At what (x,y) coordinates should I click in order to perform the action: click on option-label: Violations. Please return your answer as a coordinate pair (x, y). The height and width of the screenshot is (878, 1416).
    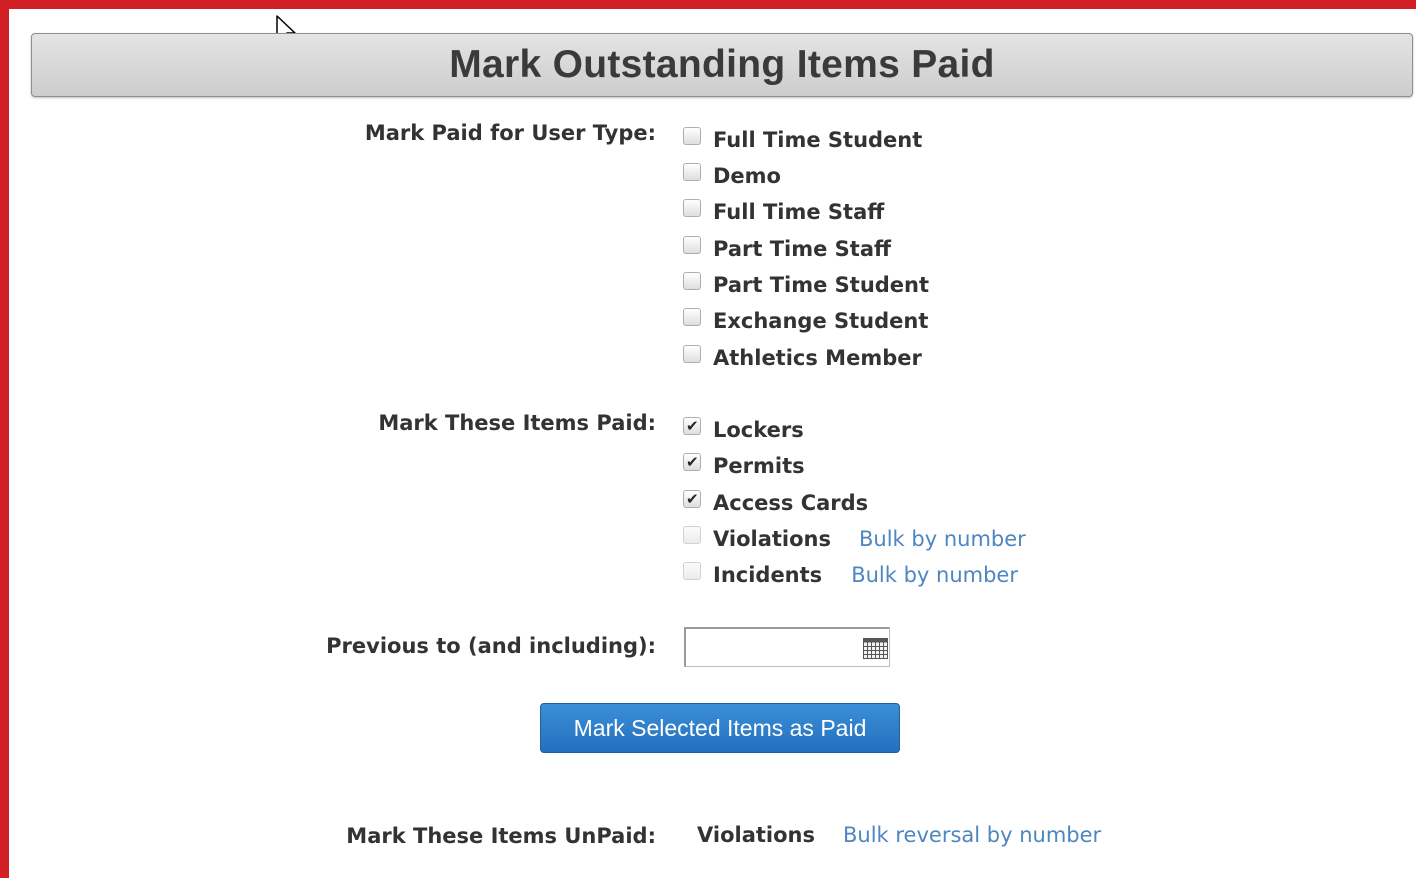
    Looking at the image, I should click on (772, 539).